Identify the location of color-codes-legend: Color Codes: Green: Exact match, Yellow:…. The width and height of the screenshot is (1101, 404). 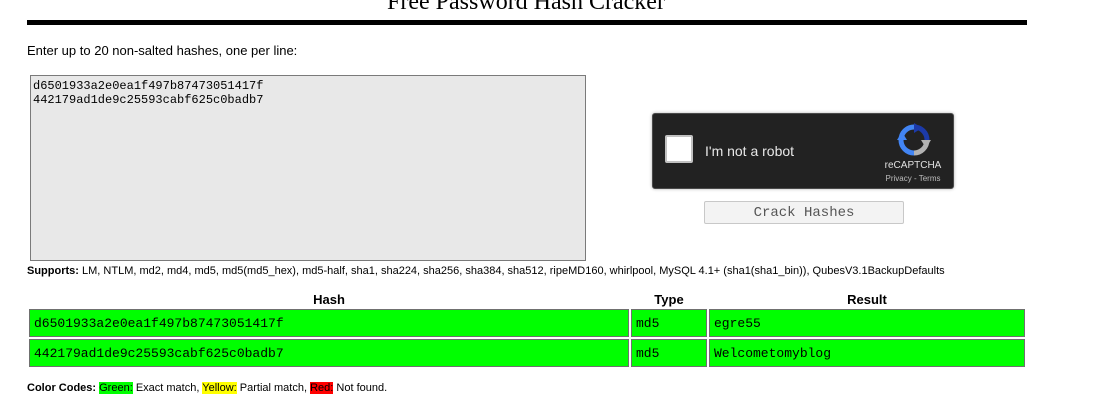
(207, 388).